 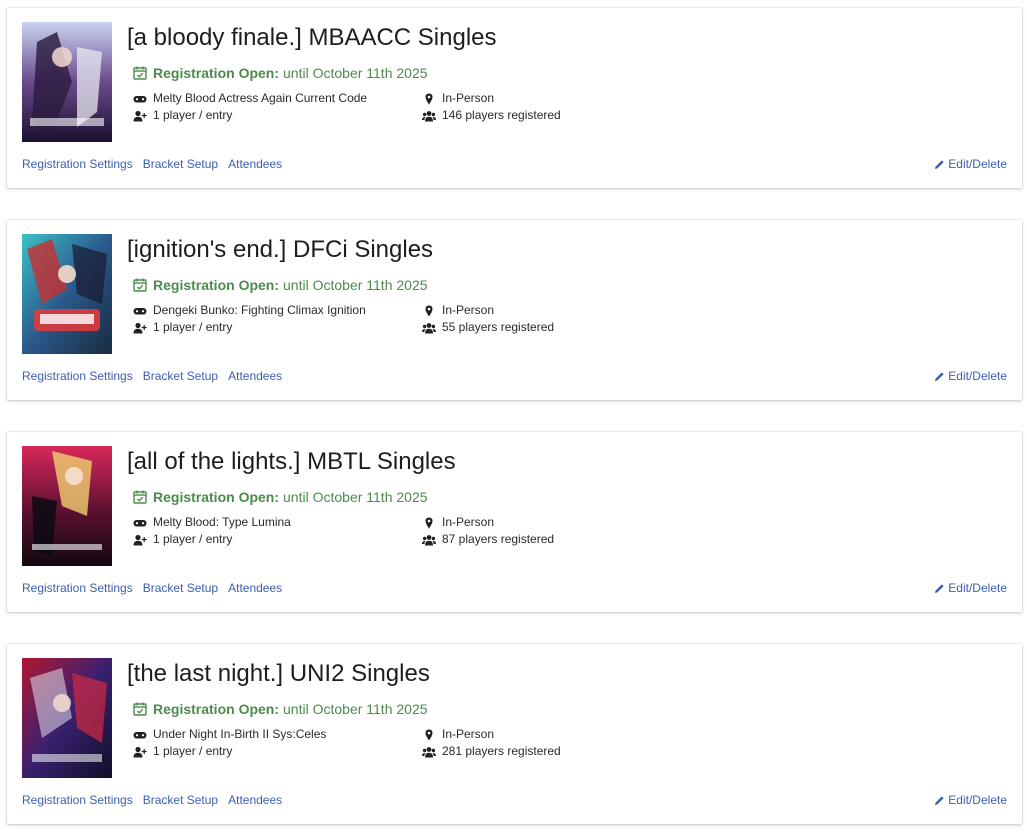 I want to click on game-info: Melty Blood: Type Lumina, so click(x=212, y=522).